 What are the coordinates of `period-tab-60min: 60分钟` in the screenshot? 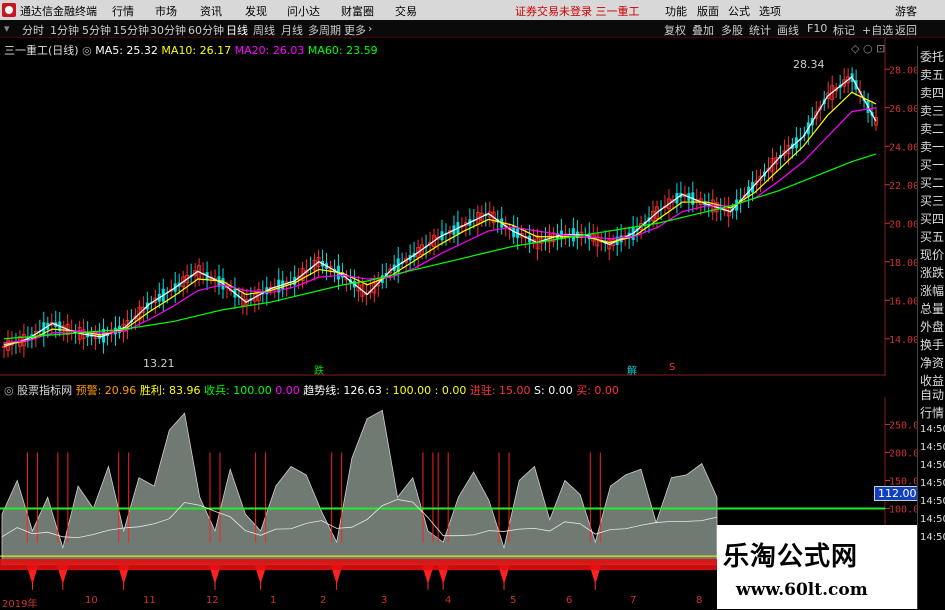 It's located at (206, 30).